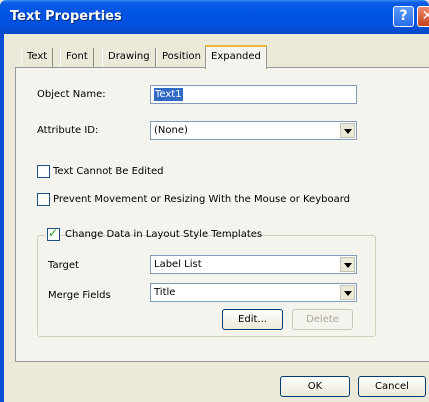 This screenshot has width=429, height=402. I want to click on text-cannot-be-edited-label: Text Cannot Be Edited, so click(108, 171).